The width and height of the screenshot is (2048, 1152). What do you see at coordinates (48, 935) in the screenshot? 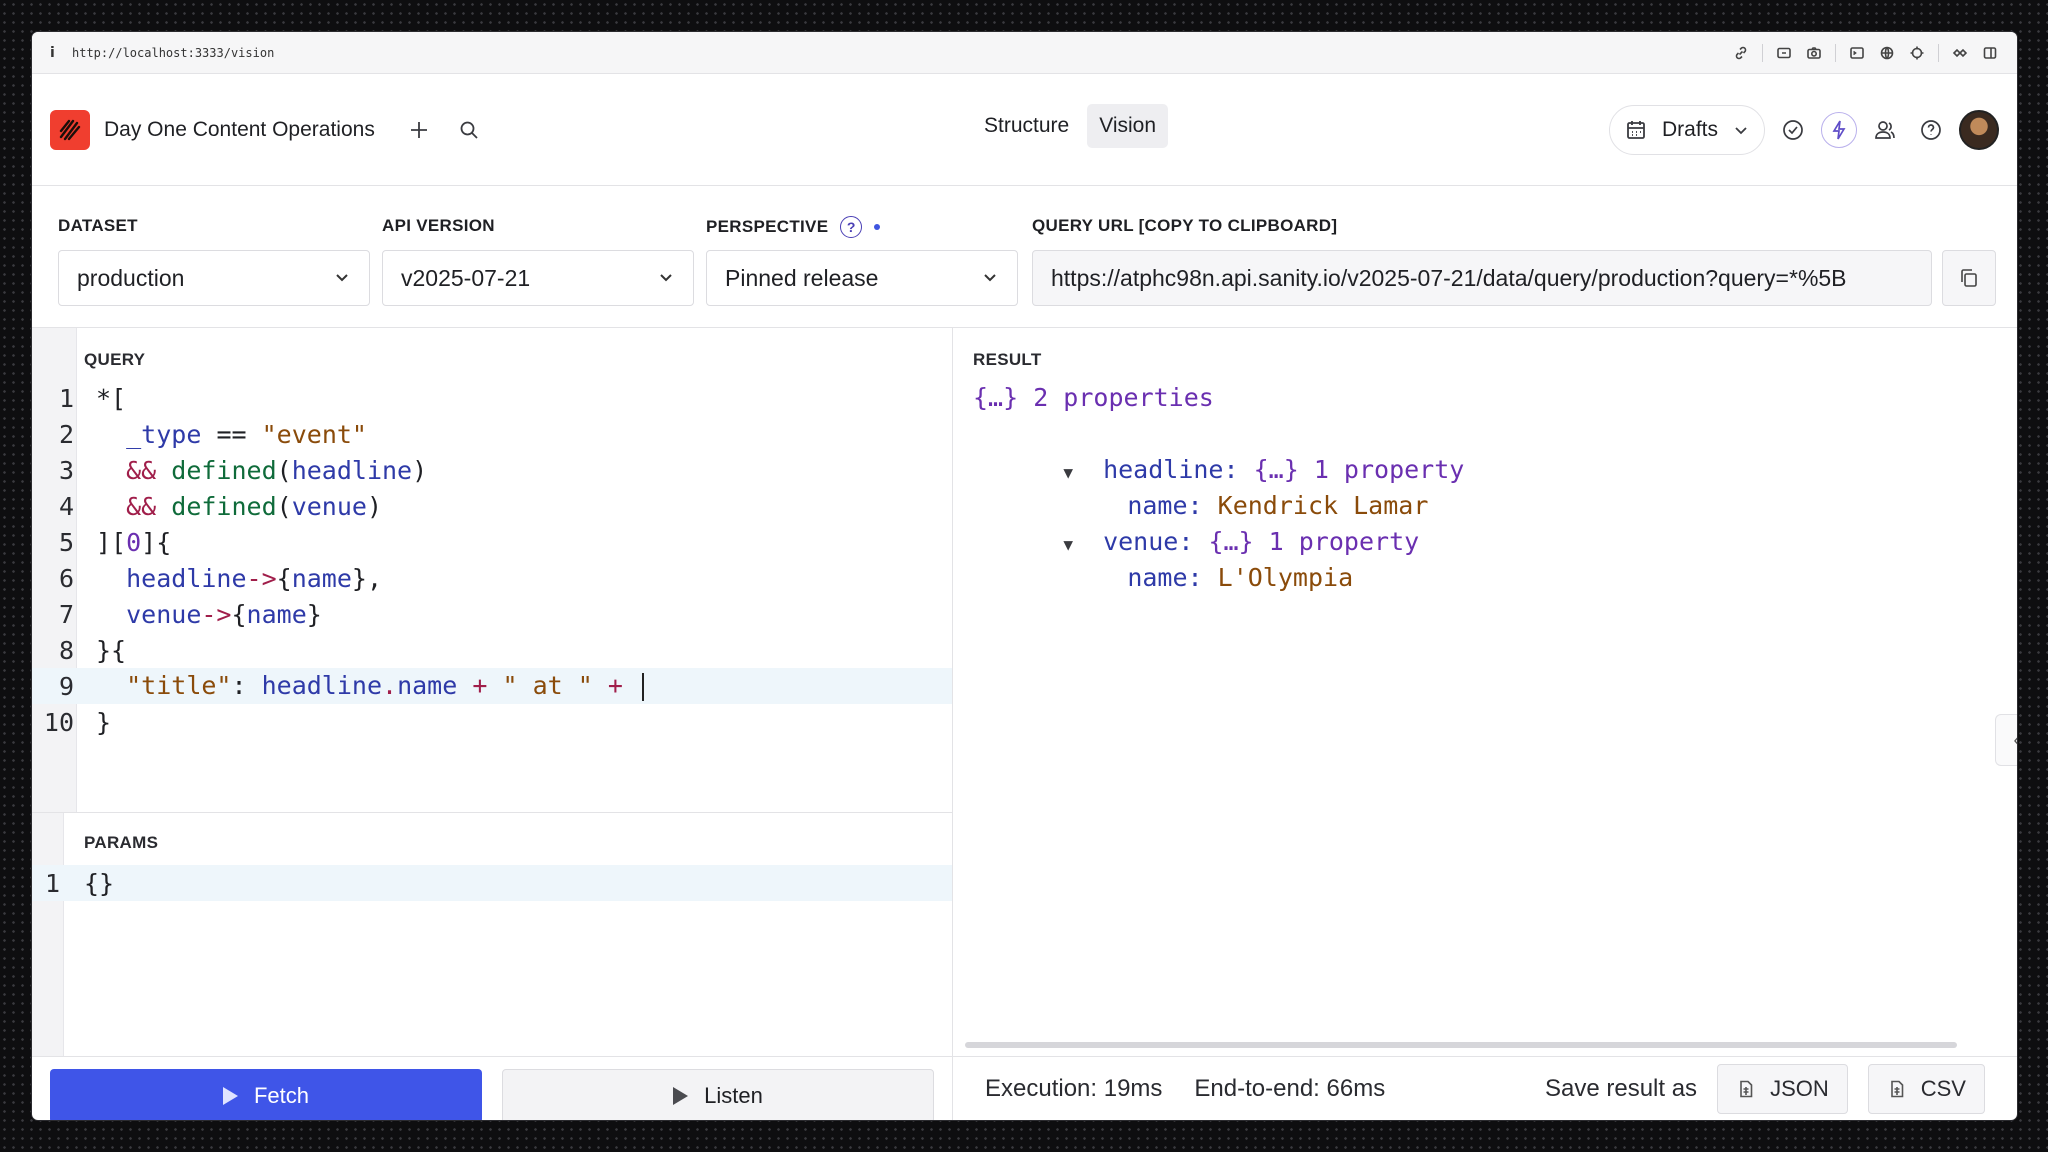
I see `params-gutter` at bounding box center [48, 935].